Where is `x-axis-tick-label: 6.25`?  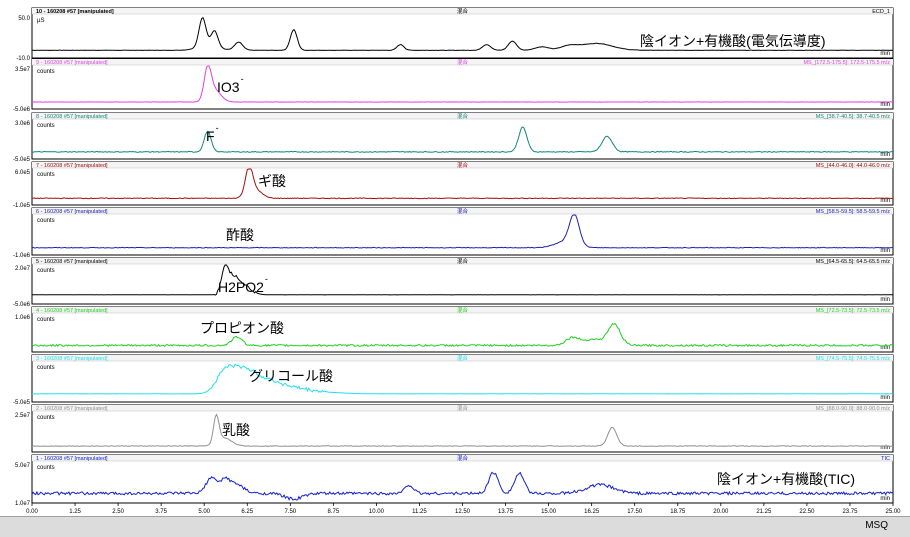 x-axis-tick-label: 6.25 is located at coordinates (247, 512).